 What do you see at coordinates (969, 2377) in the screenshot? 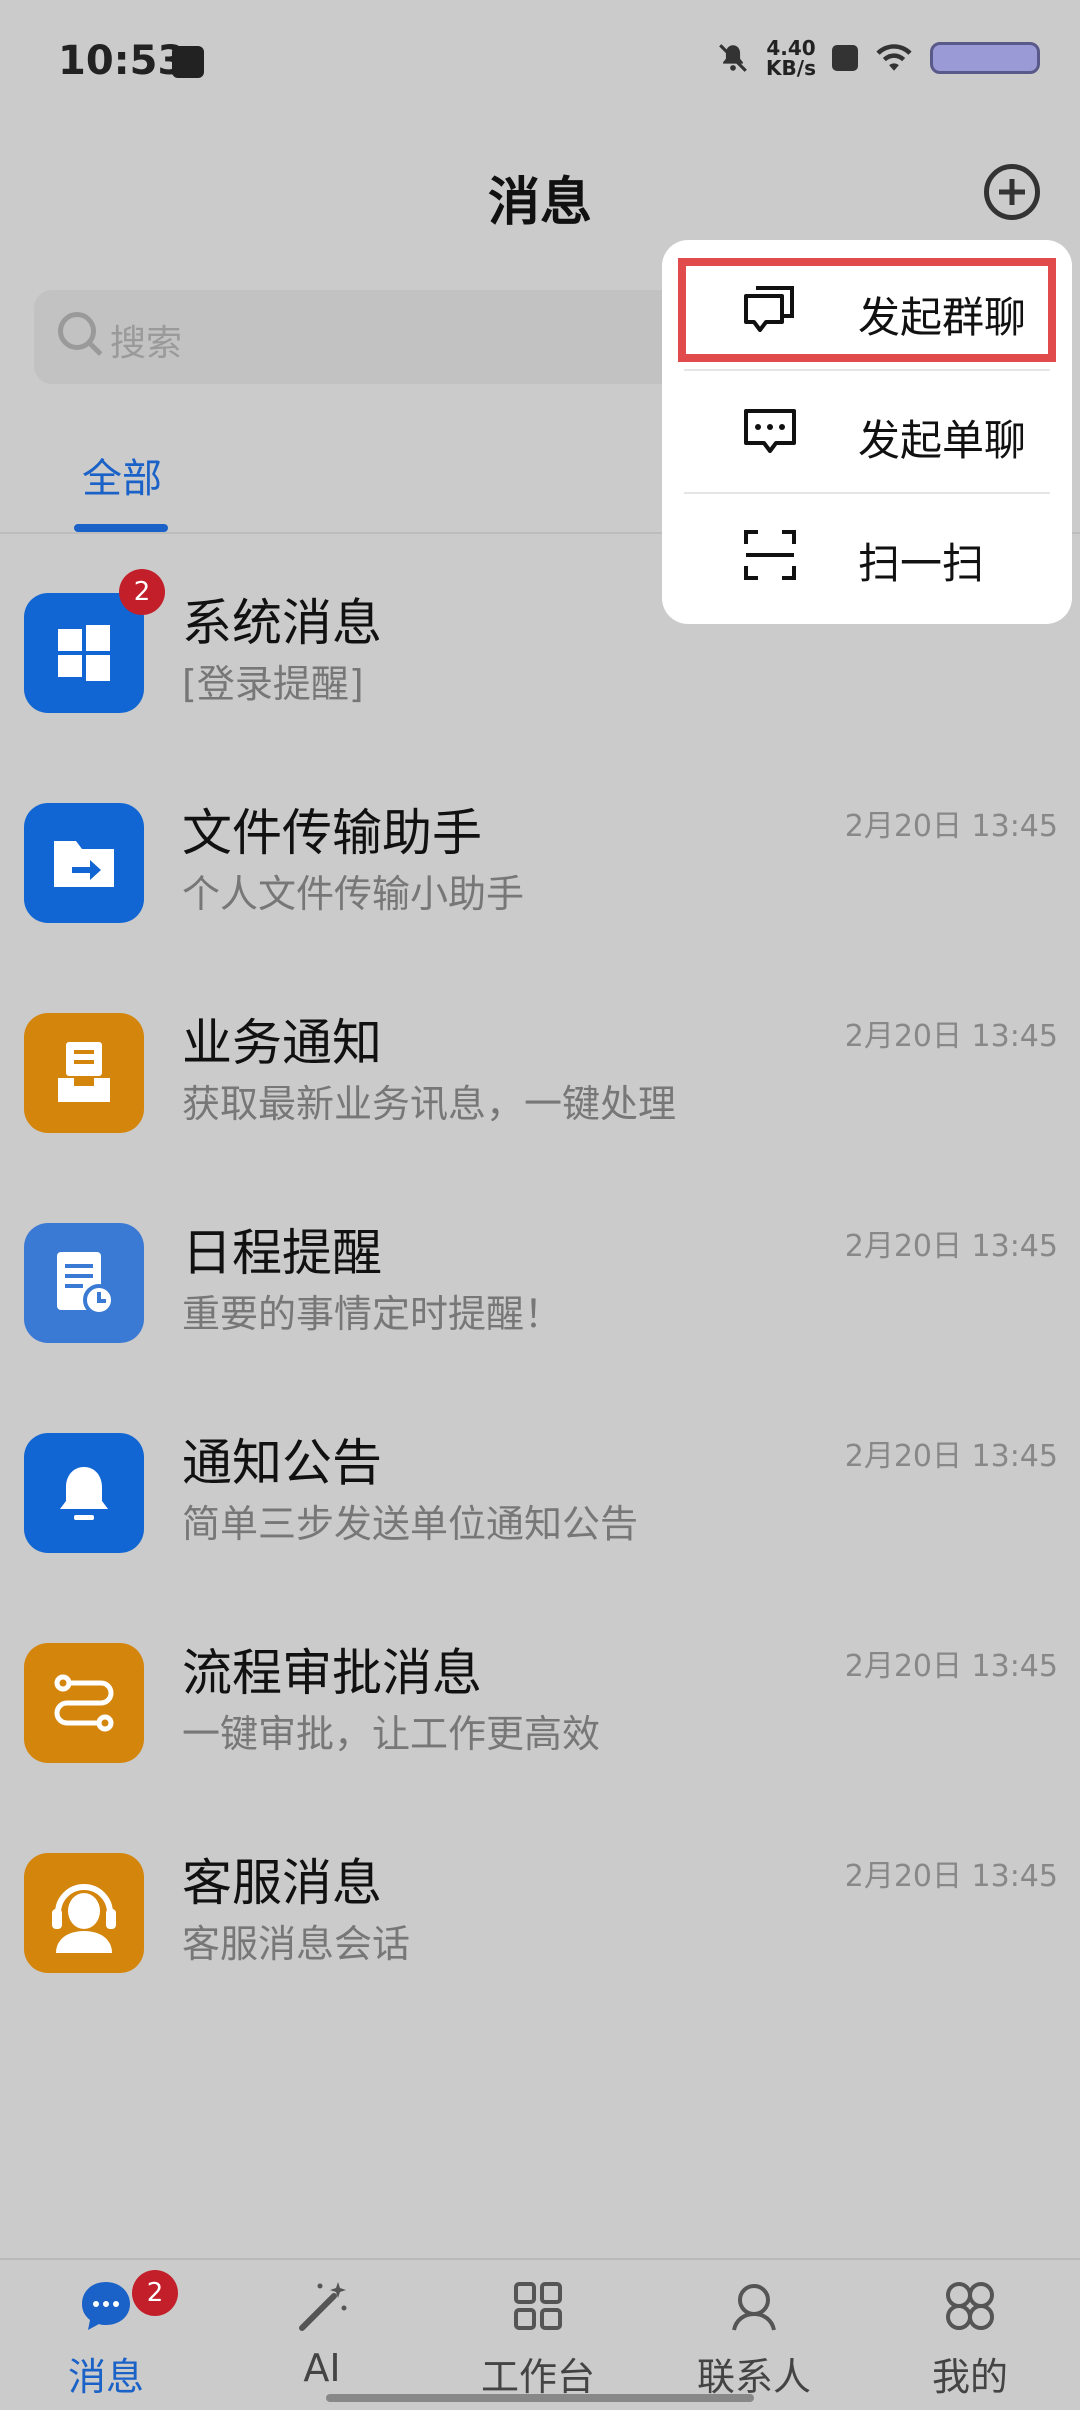
I see `nav-label: 我的` at bounding box center [969, 2377].